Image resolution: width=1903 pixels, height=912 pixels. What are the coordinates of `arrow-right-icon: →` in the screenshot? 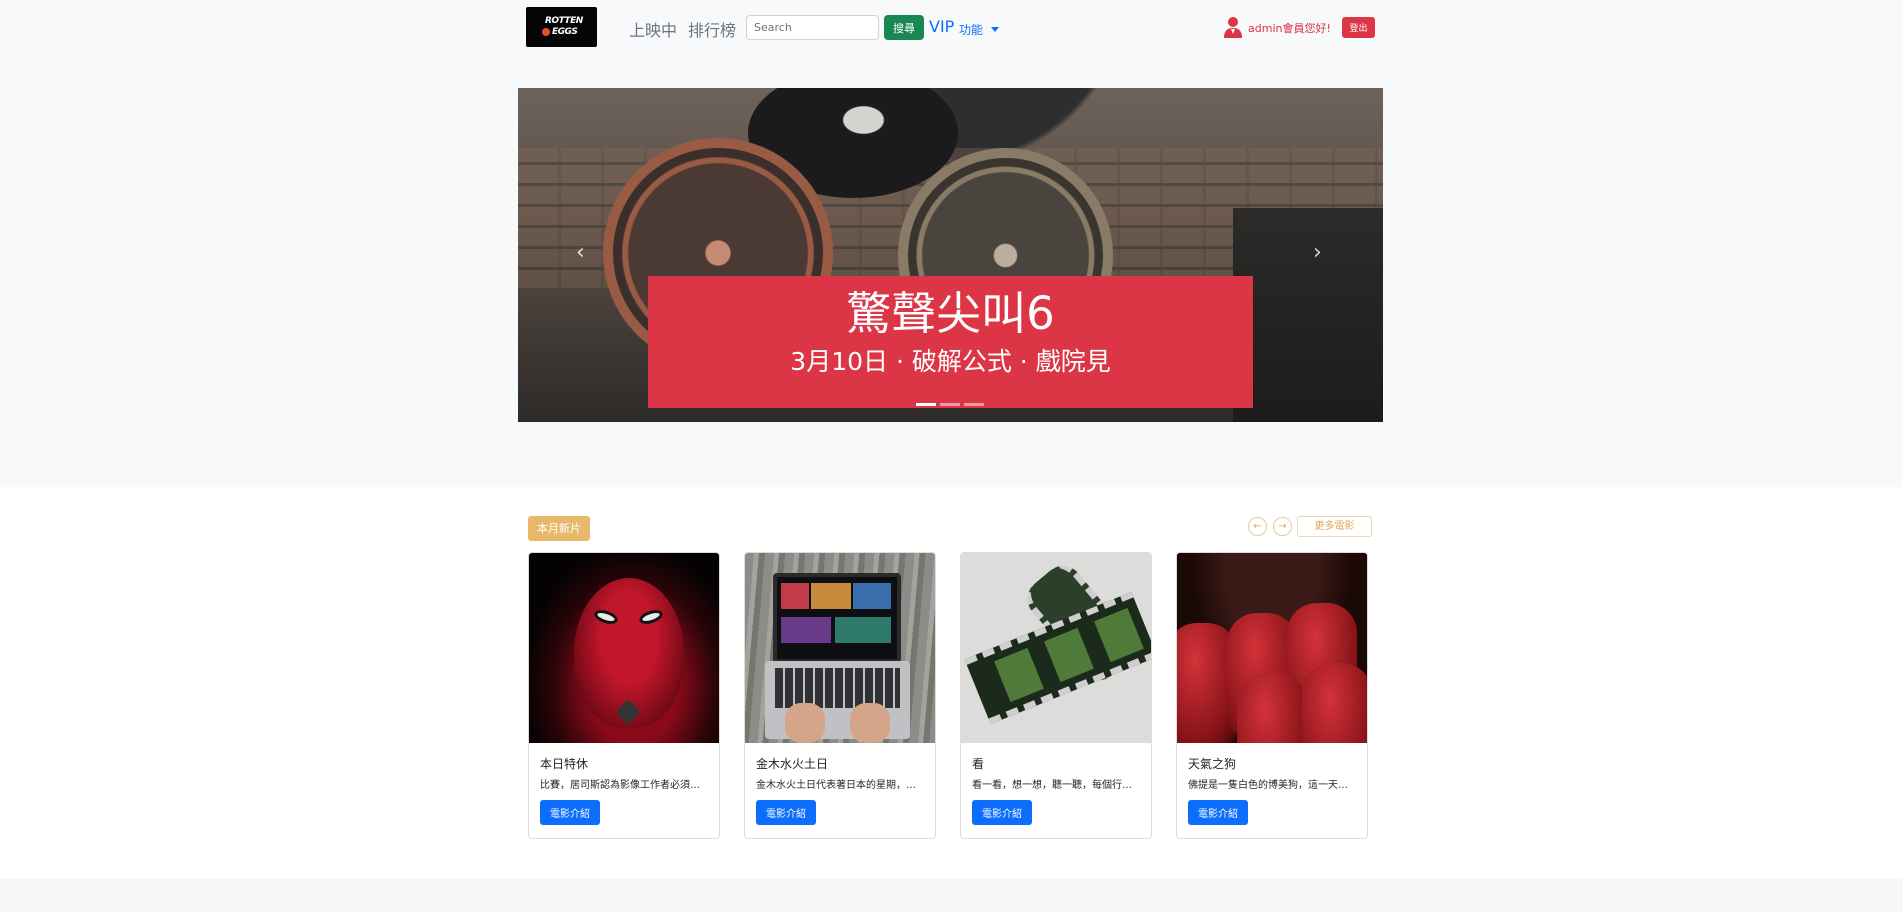 It's located at (1282, 526).